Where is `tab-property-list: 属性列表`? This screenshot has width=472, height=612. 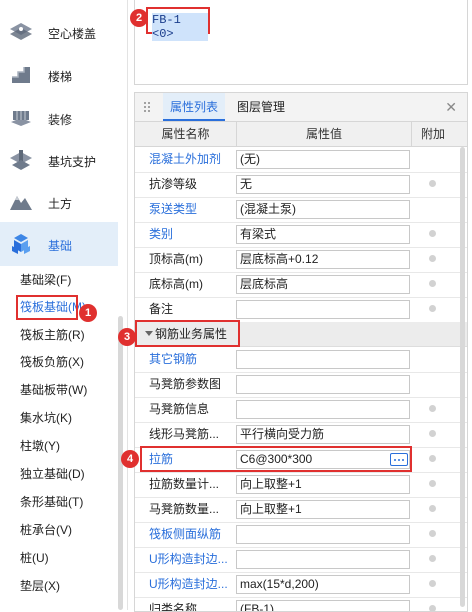 tab-property-list: 属性列表 is located at coordinates (194, 107).